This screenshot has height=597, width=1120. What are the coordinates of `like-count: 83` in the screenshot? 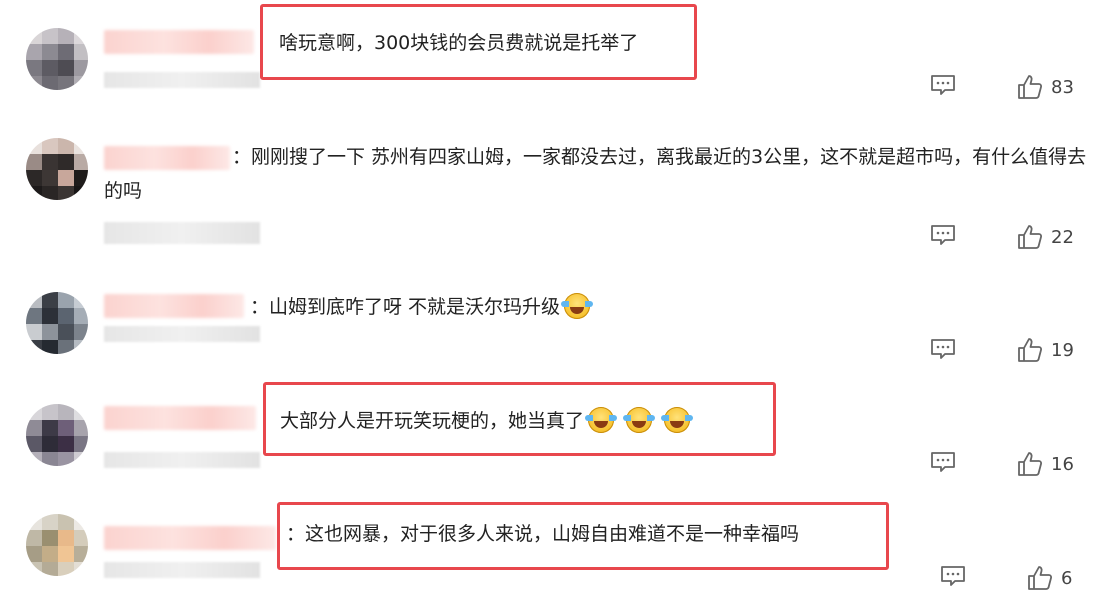 It's located at (1062, 87).